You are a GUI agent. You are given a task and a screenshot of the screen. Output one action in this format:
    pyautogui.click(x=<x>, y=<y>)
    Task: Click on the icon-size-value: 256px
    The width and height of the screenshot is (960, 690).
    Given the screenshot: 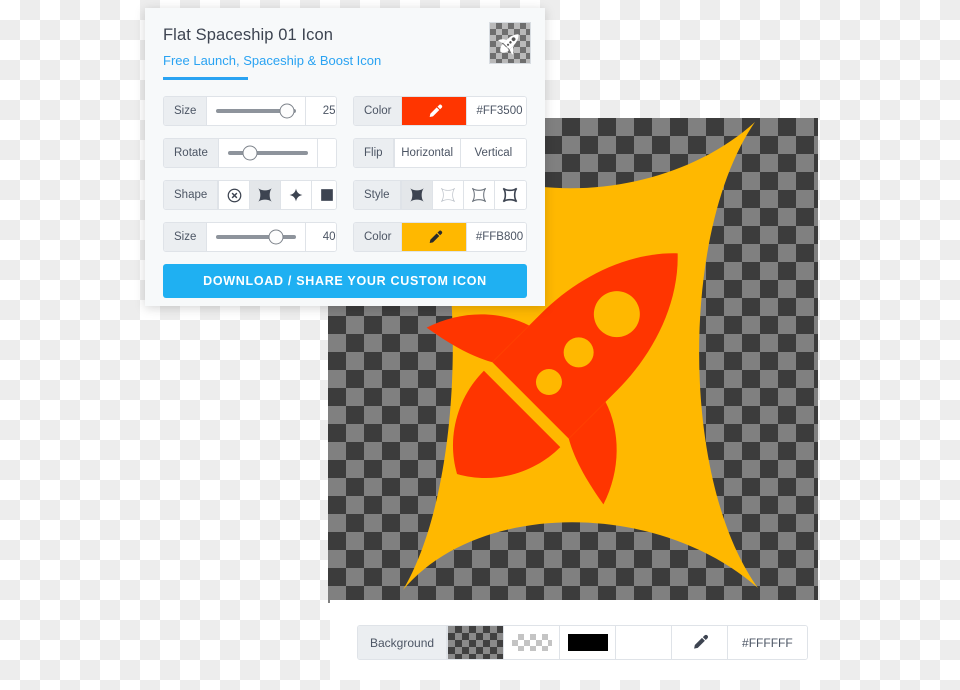 What is the action you would take?
    pyautogui.click(x=320, y=111)
    